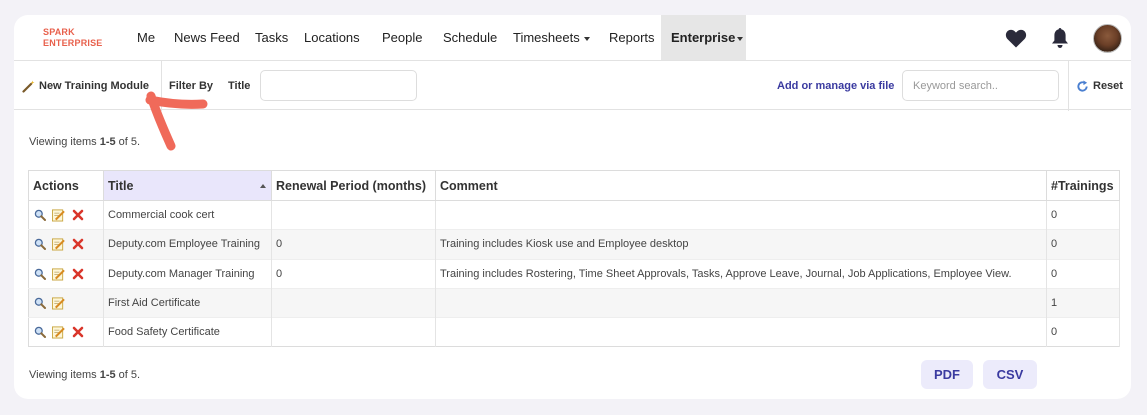  I want to click on table-row: Commercial cook cert 0, so click(574, 215).